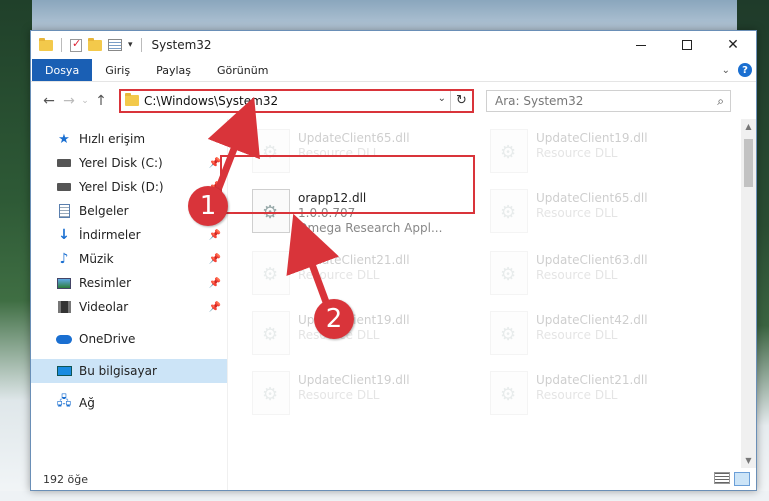 Image resolution: width=769 pixels, height=501 pixels. Describe the element at coordinates (393, 70) in the screenshot. I see `ribbon-tabs: Dosya Giriş Paylaş Görünüm ⌄ ?` at that location.